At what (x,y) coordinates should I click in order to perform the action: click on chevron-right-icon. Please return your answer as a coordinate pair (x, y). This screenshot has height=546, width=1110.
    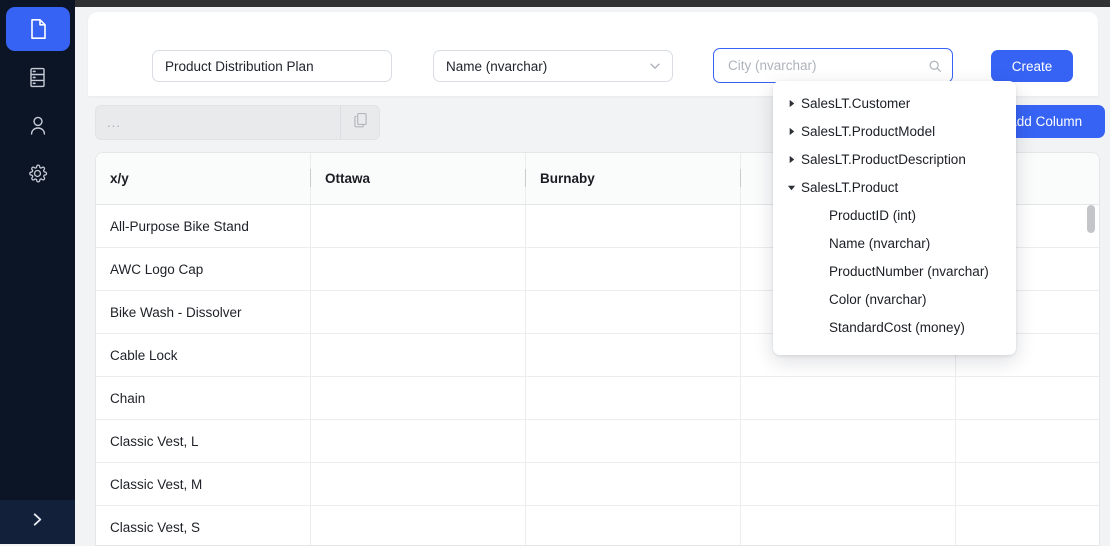
    Looking at the image, I should click on (37, 522).